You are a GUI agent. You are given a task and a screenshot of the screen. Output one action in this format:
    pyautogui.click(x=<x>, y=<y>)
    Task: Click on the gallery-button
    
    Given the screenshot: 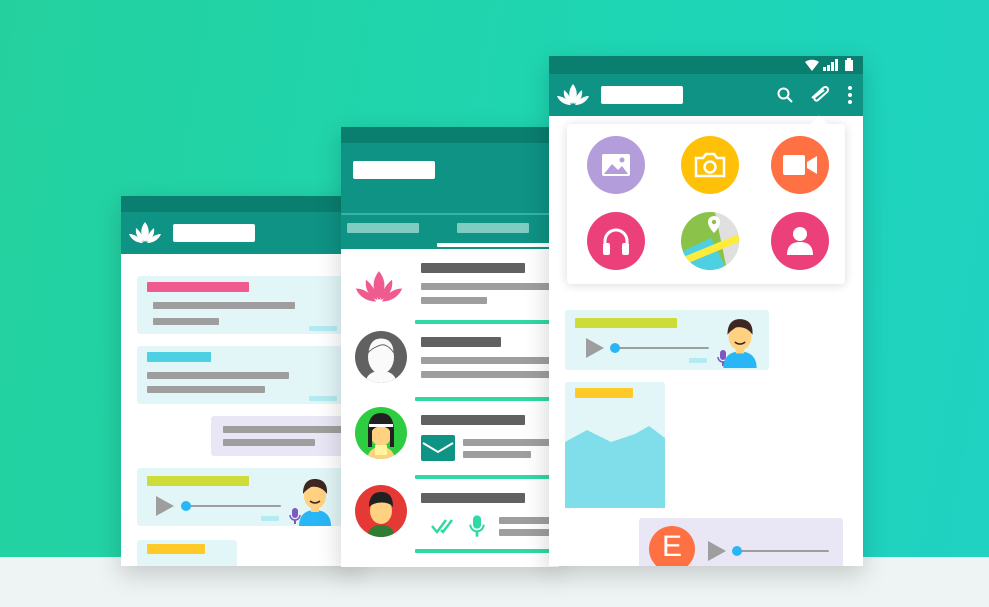 What is the action you would take?
    pyautogui.click(x=616, y=165)
    